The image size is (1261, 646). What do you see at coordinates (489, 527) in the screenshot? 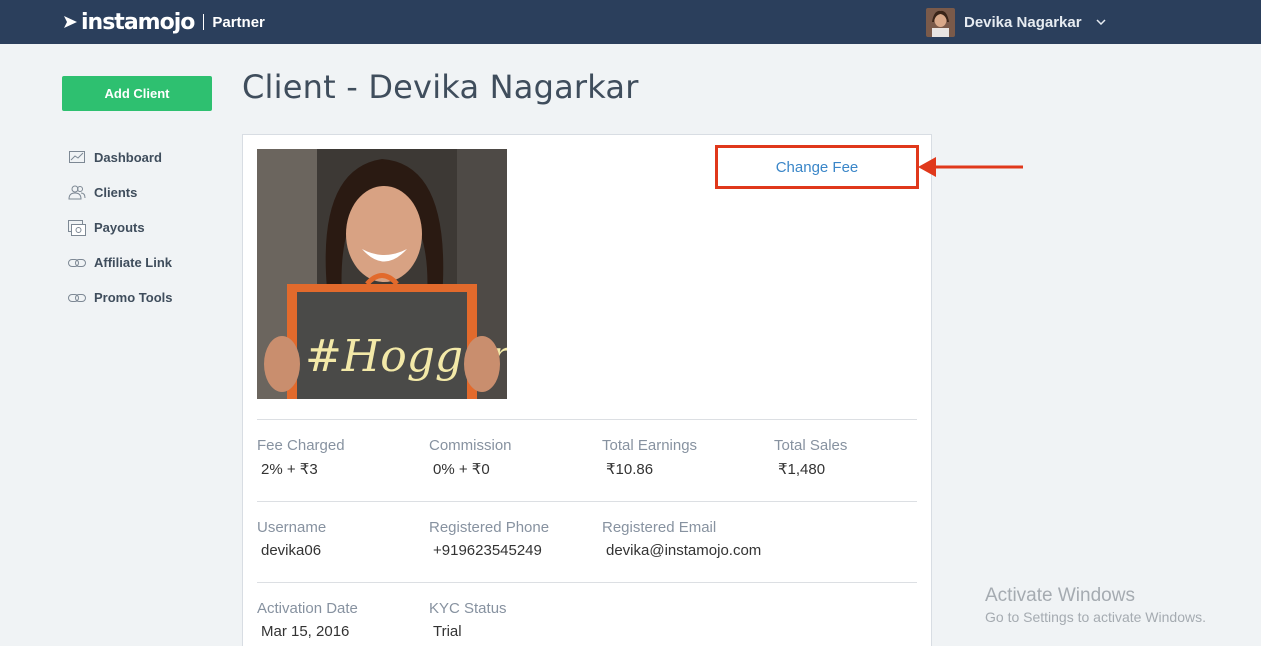
I see `field-label: Registered Phone` at bounding box center [489, 527].